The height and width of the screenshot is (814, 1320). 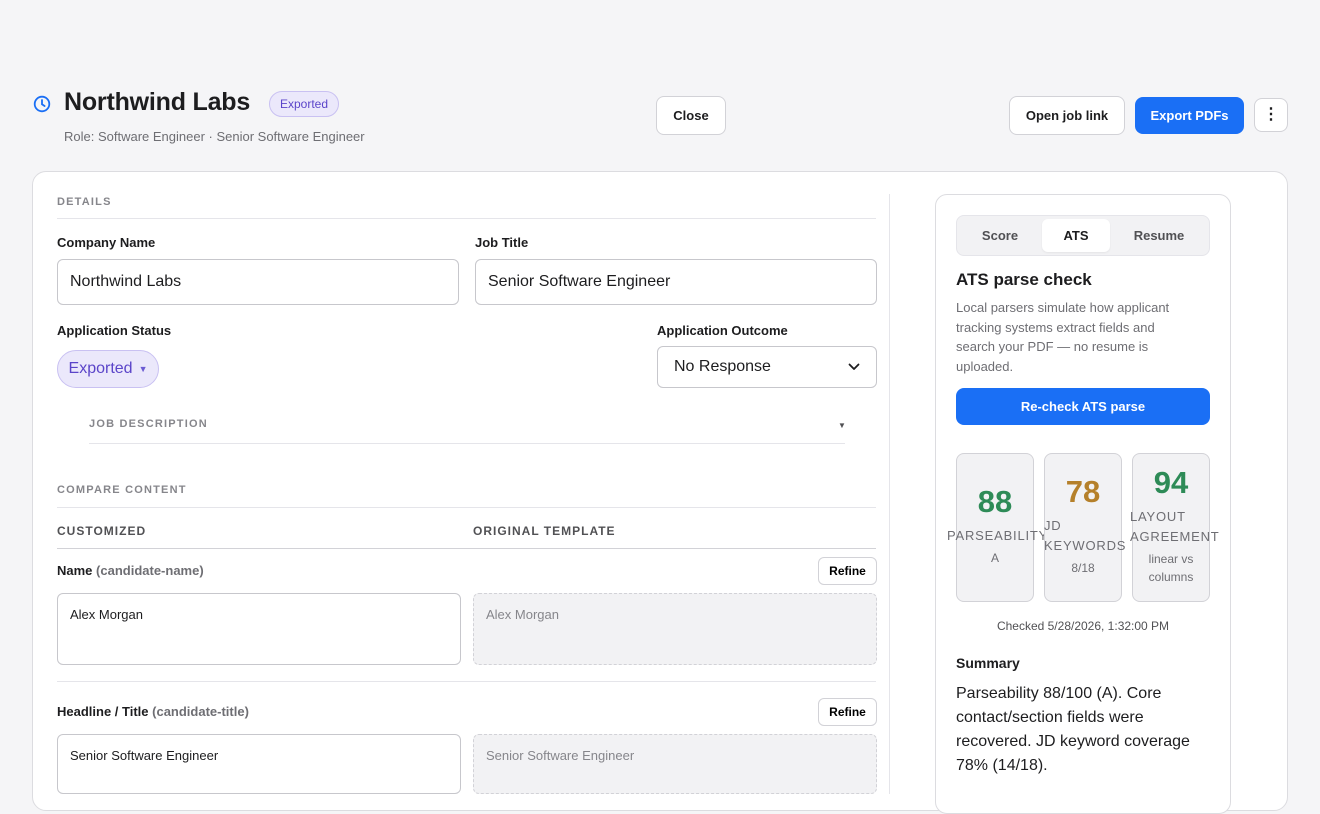 What do you see at coordinates (143, 369) in the screenshot?
I see `caret-down-icon: ▼` at bounding box center [143, 369].